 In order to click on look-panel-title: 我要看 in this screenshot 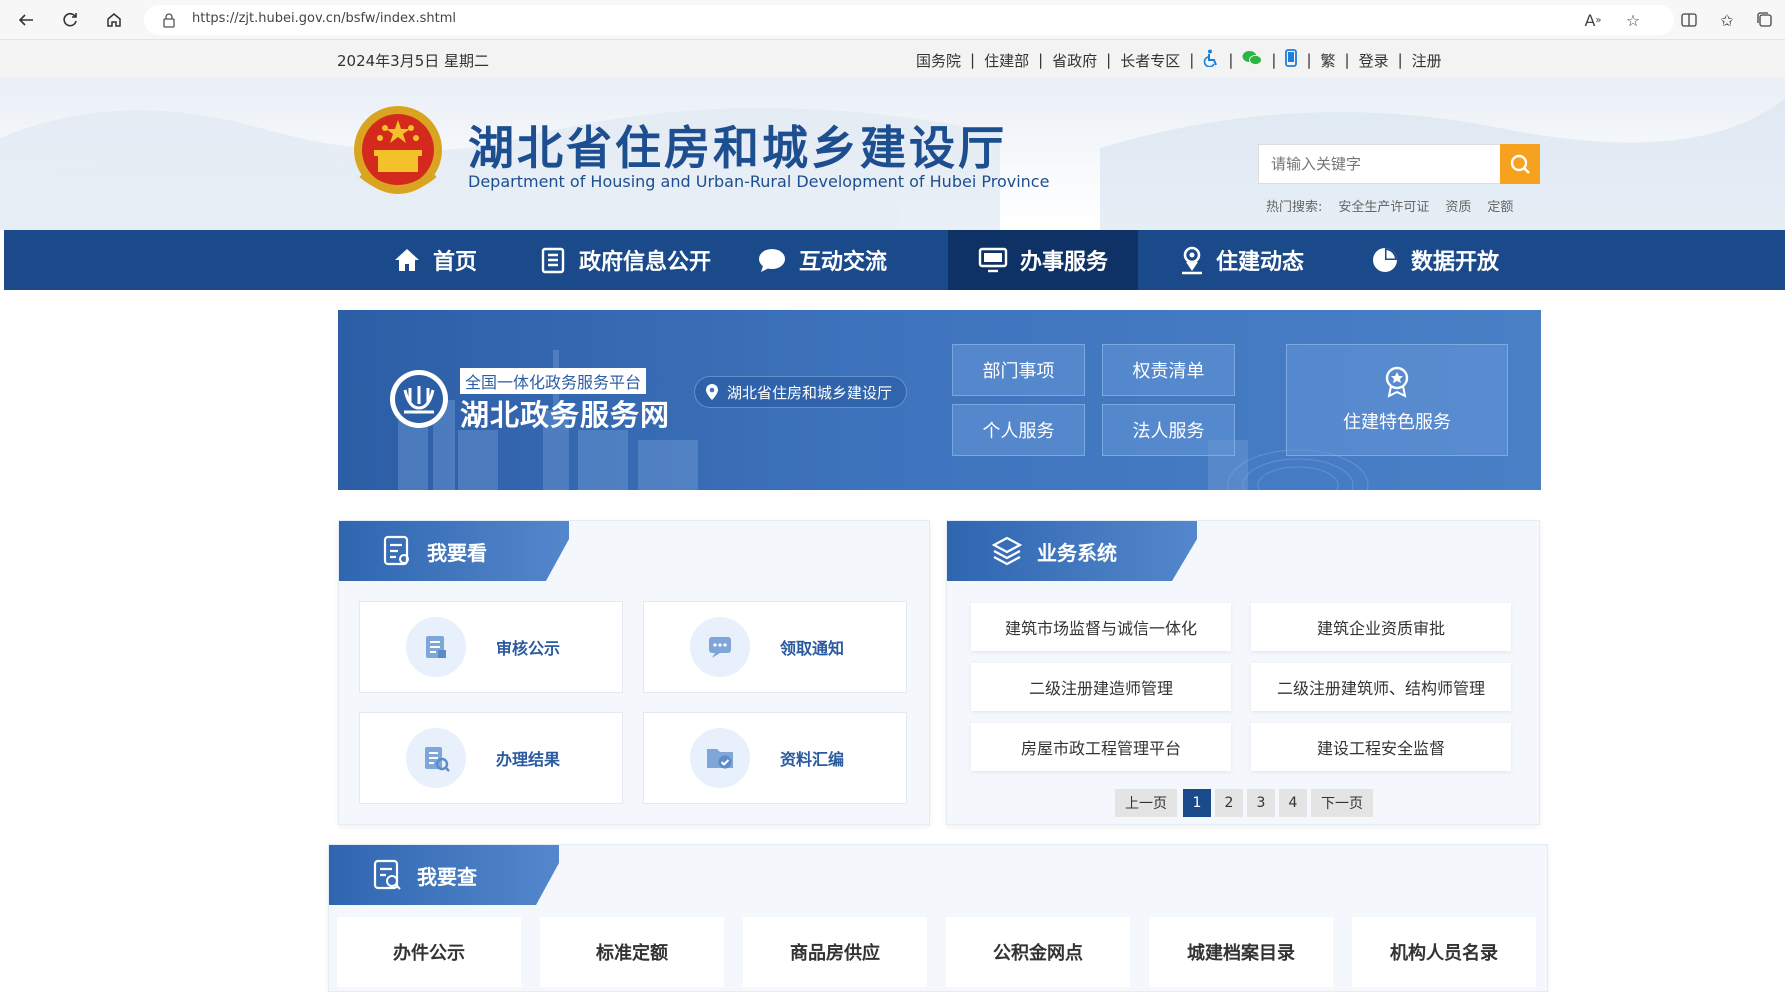, I will do `click(457, 552)`.